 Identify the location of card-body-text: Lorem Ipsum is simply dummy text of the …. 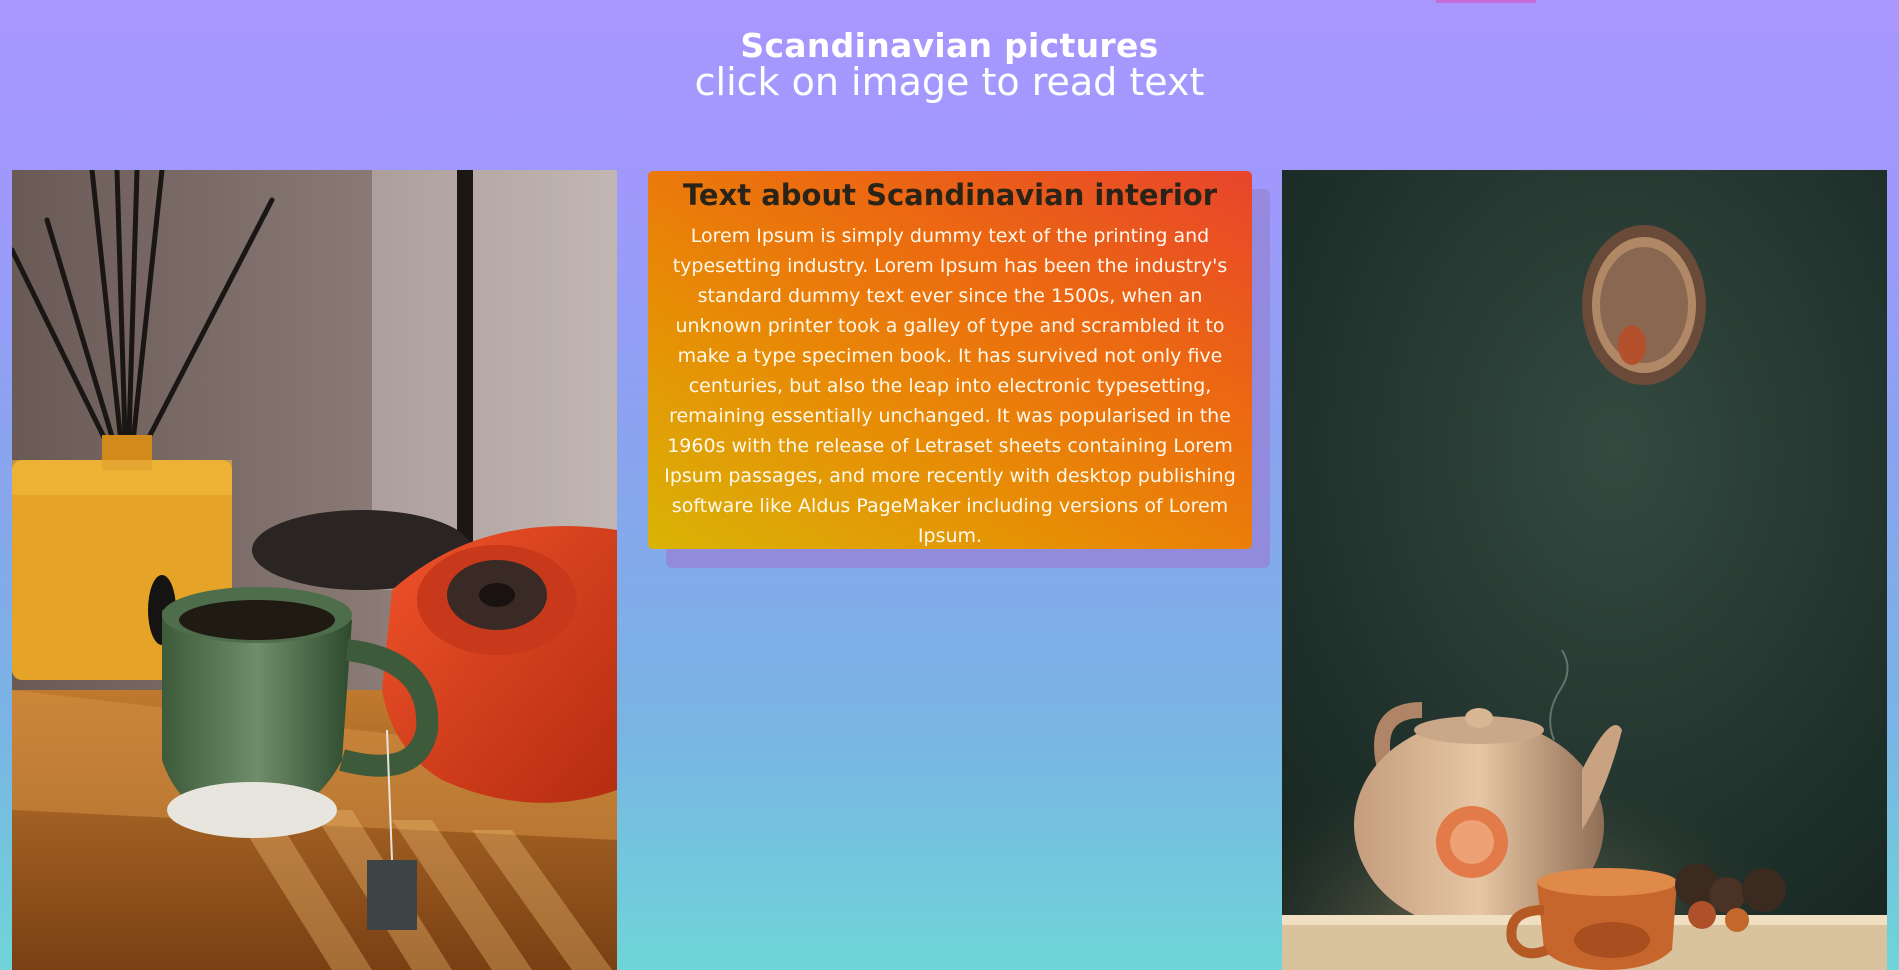
(950, 386).